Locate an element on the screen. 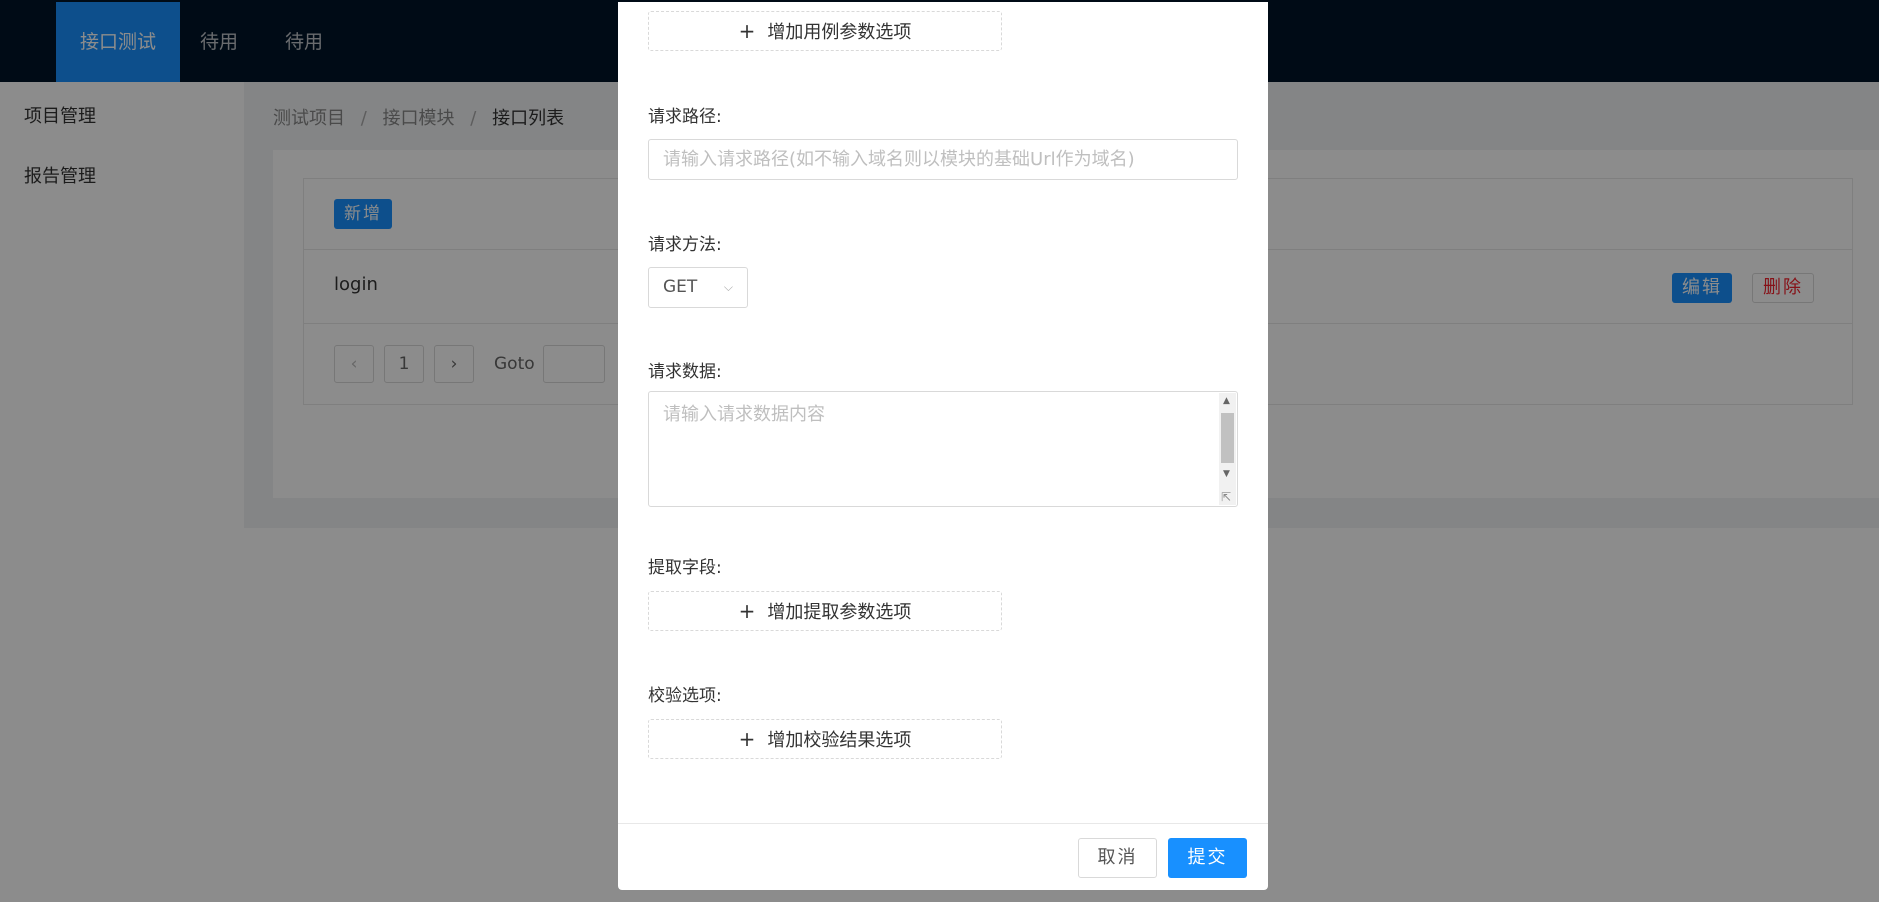  request-method-label: 请求方法: is located at coordinates (685, 245).